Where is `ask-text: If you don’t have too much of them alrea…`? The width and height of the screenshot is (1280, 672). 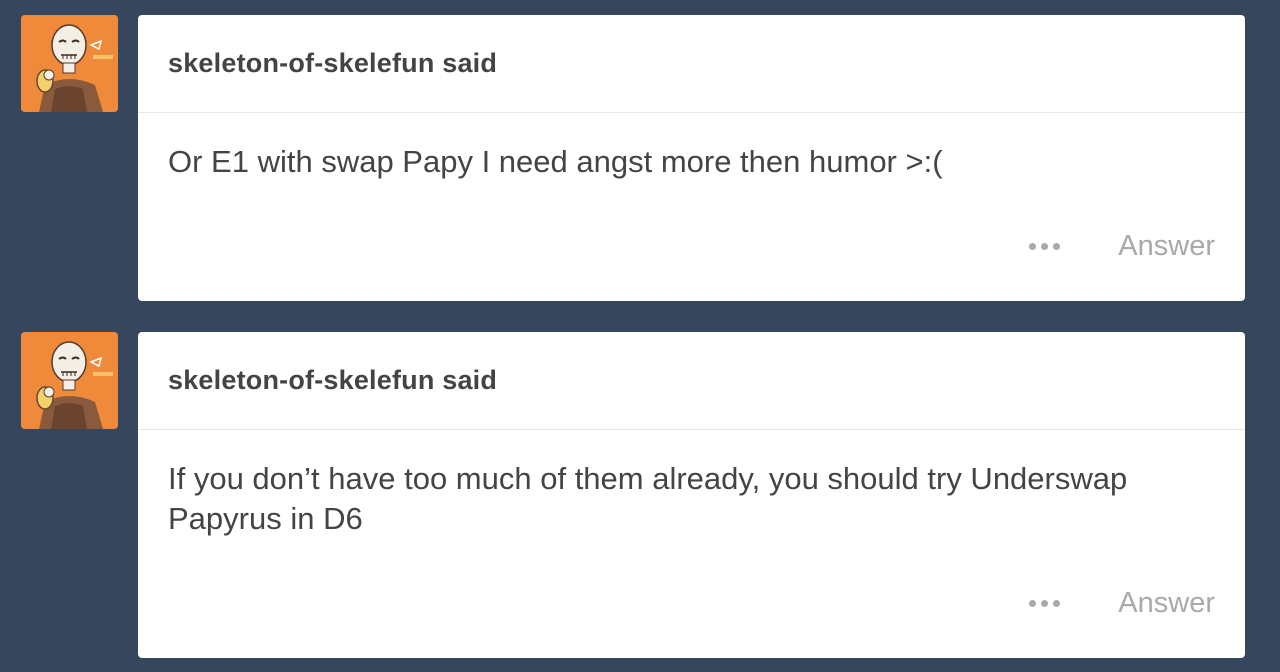
ask-text: If you don’t have too much of them alrea… is located at coordinates (648, 498).